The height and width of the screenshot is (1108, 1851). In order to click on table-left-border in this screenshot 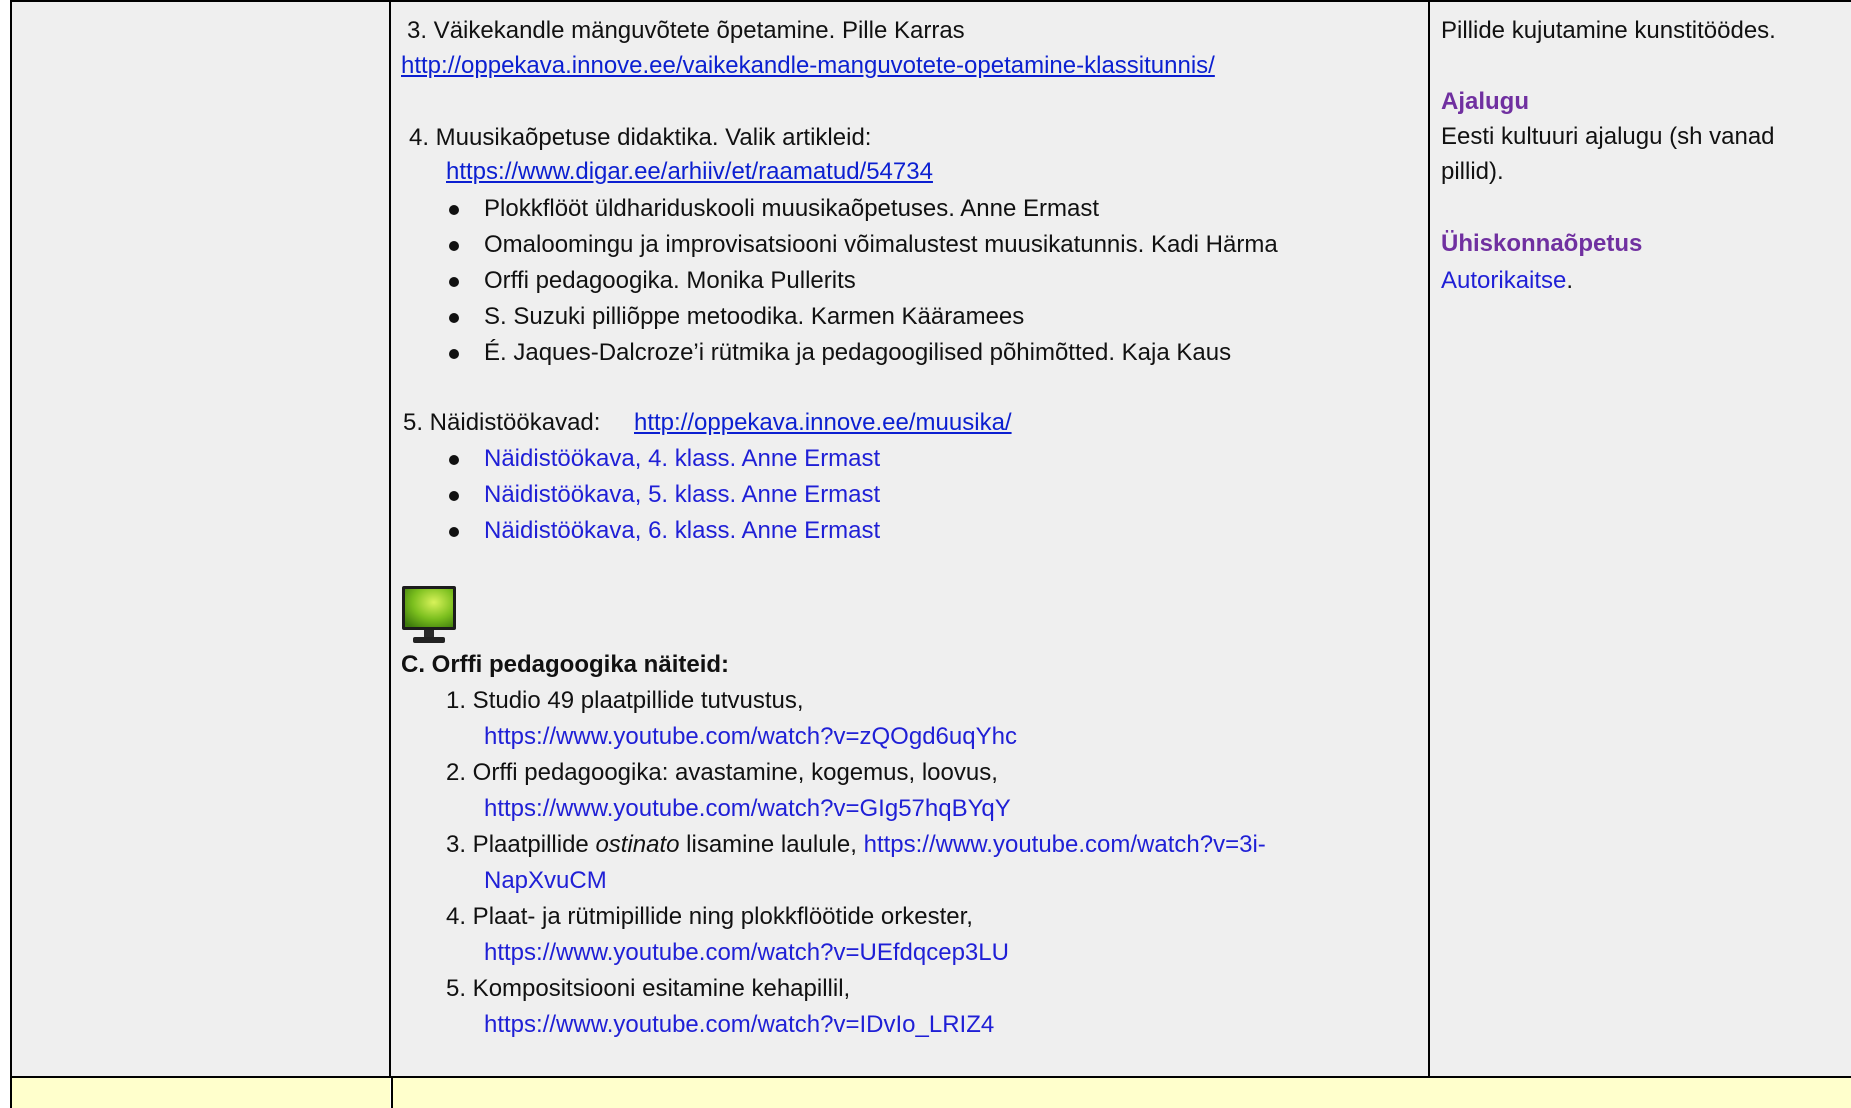, I will do `click(11, 554)`.